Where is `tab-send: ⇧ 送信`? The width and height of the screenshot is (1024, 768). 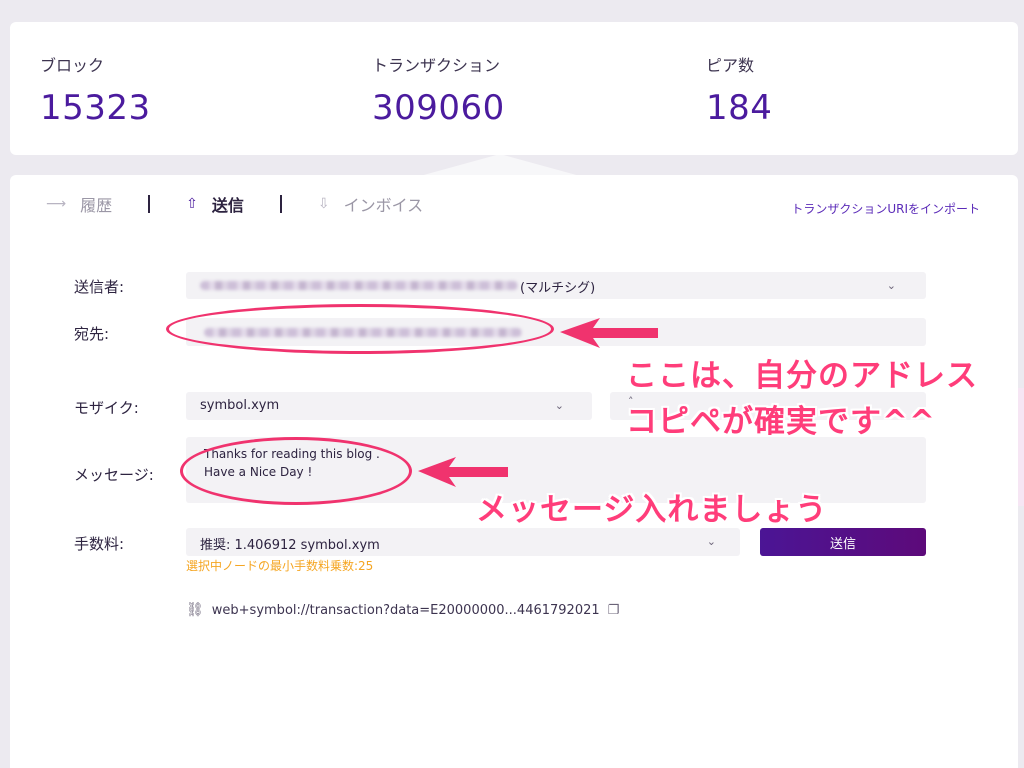
tab-send: ⇧ 送信 is located at coordinates (215, 204).